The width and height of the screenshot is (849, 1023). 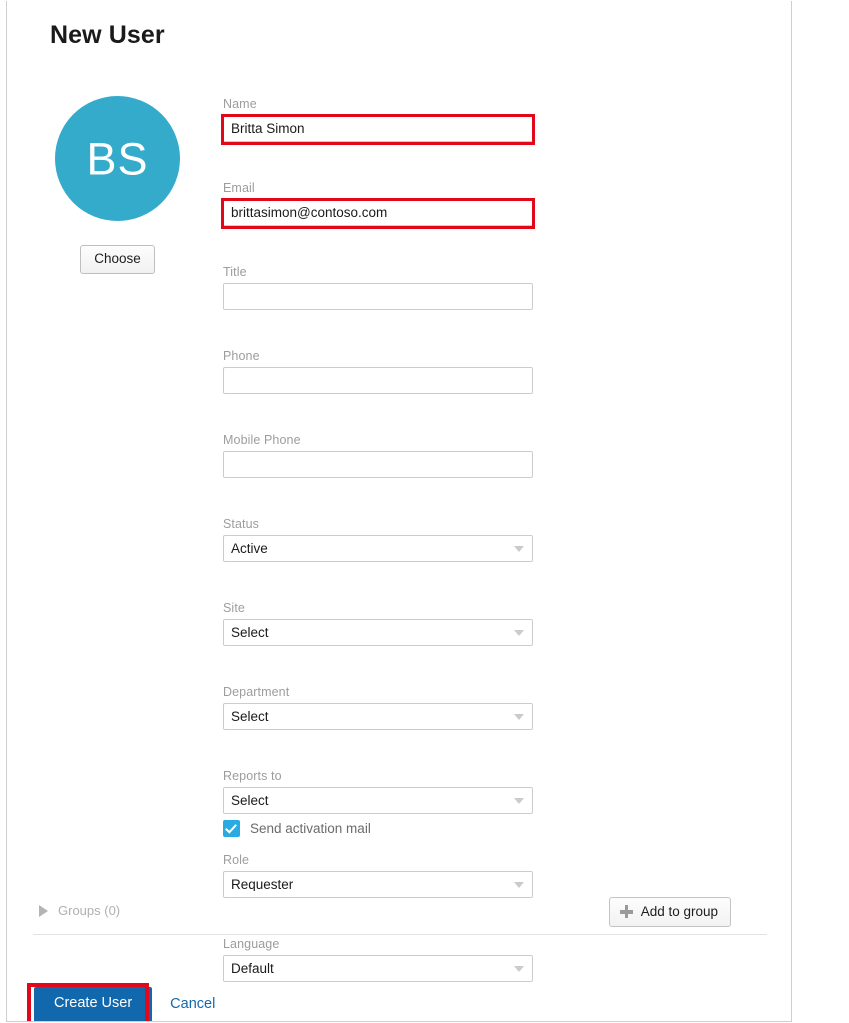 I want to click on input-phone, so click(x=378, y=380).